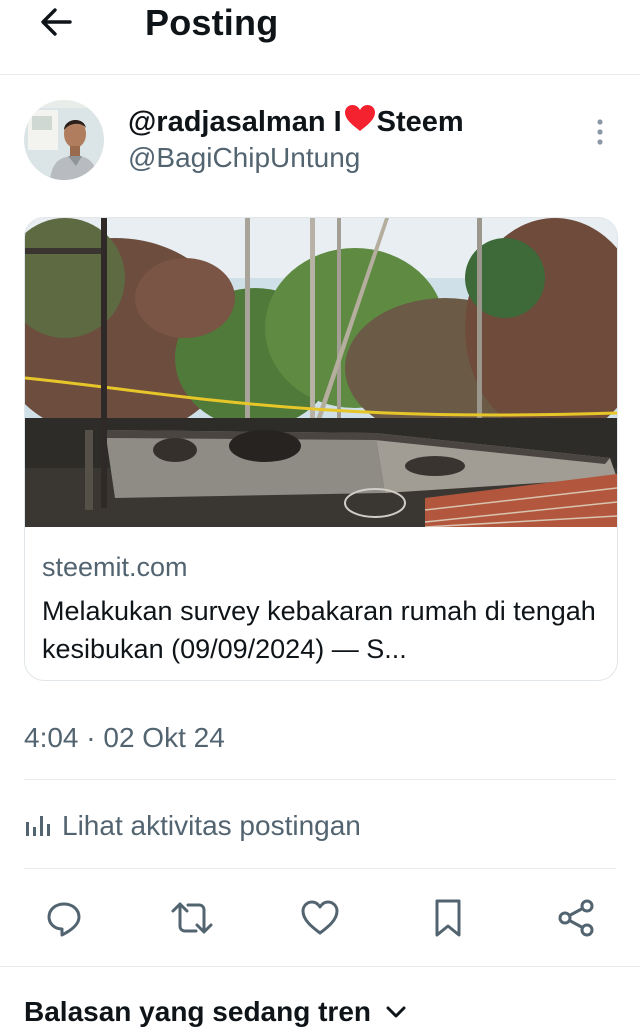 The image size is (640, 1032). I want to click on repost-button, so click(192, 918).